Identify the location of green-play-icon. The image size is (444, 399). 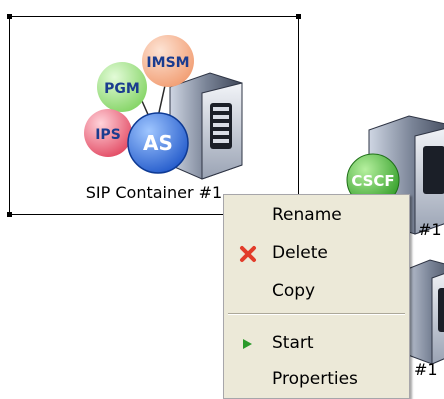
(247, 344).